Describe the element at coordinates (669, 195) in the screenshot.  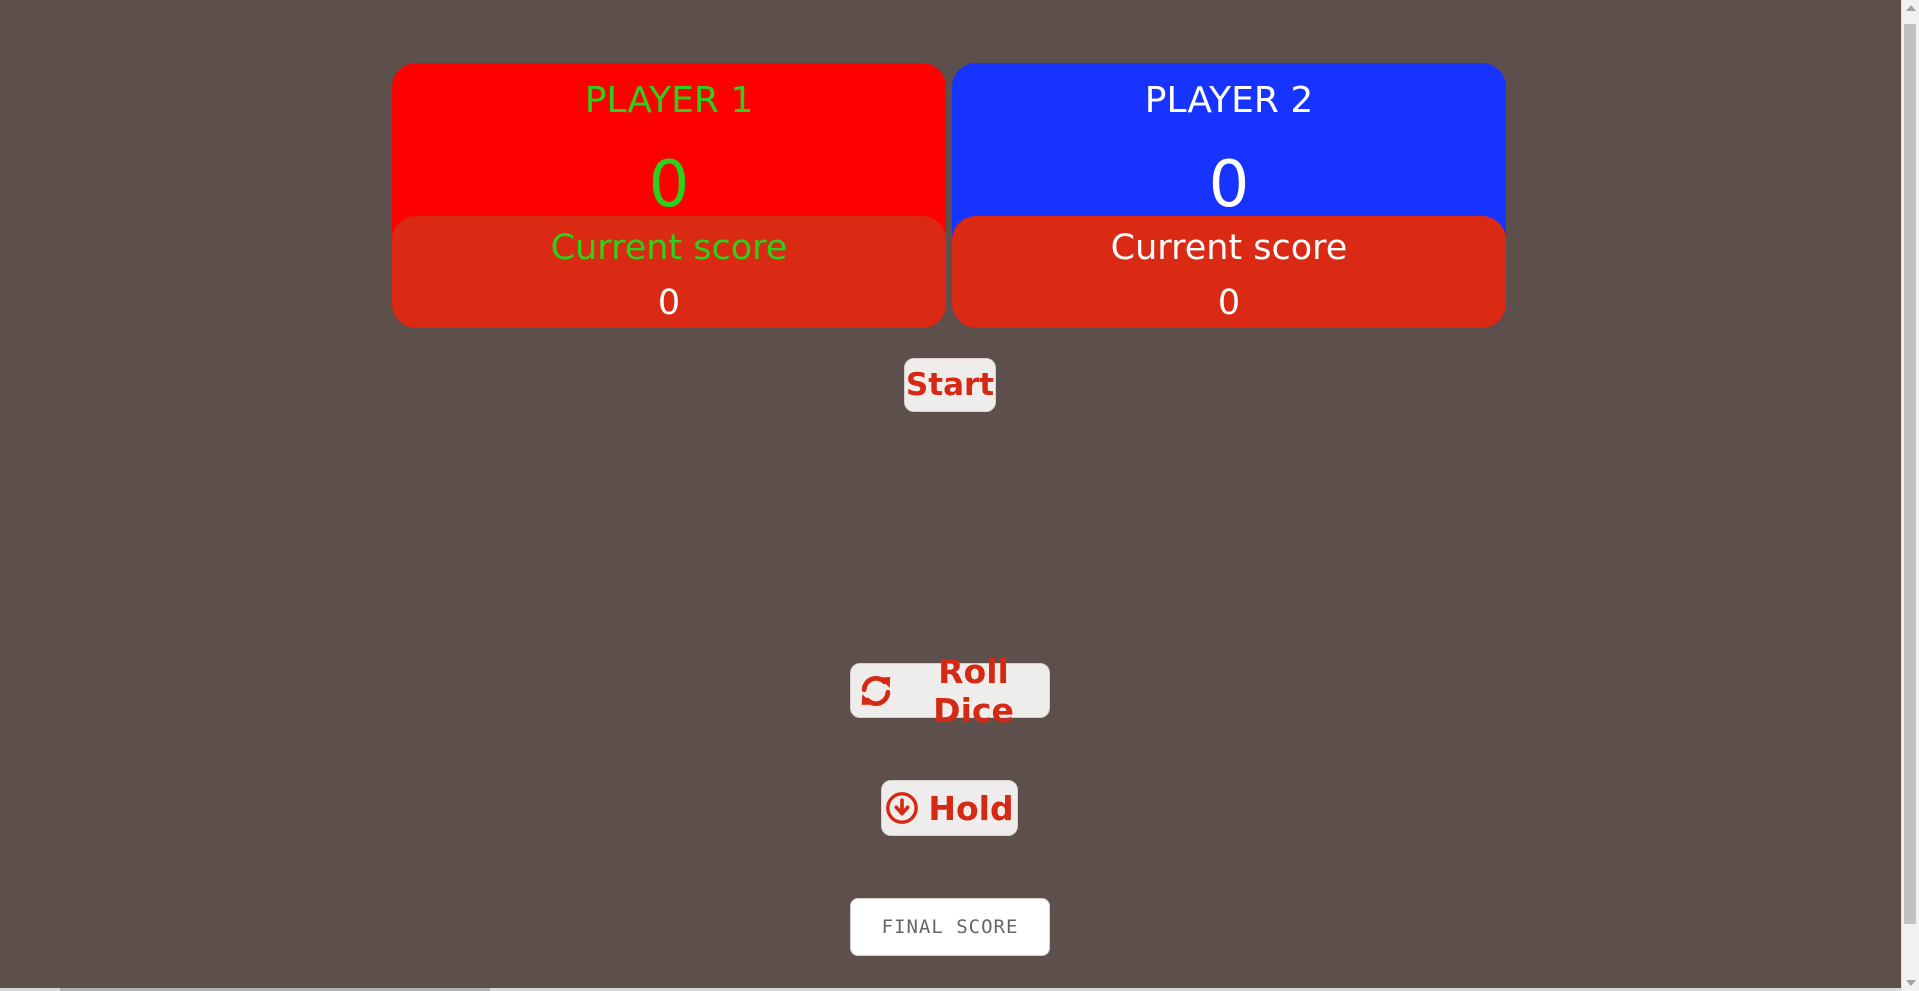
I see `player-1-panel: PLAYER 1 0 Current score 0` at that location.